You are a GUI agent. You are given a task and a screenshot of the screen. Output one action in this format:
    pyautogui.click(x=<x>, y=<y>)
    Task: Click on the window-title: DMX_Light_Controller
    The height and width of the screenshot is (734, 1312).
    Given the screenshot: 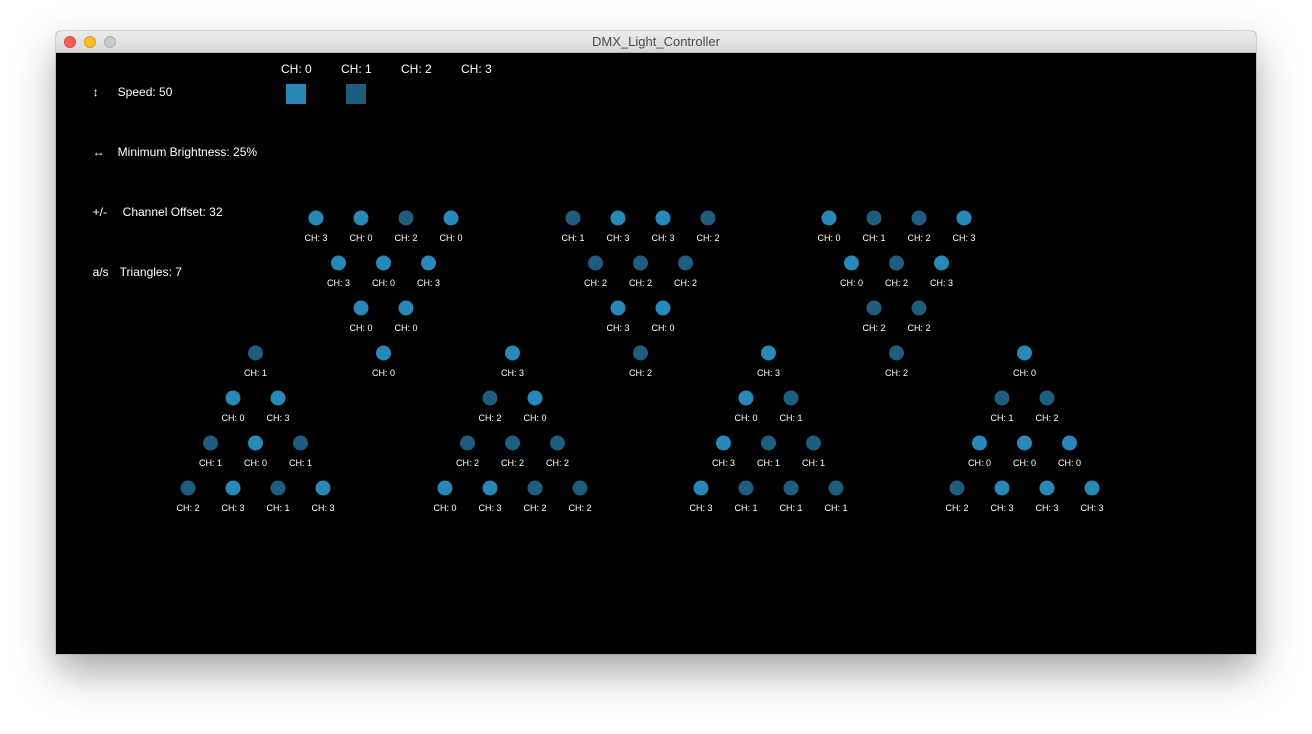 What is the action you would take?
    pyautogui.click(x=656, y=41)
    